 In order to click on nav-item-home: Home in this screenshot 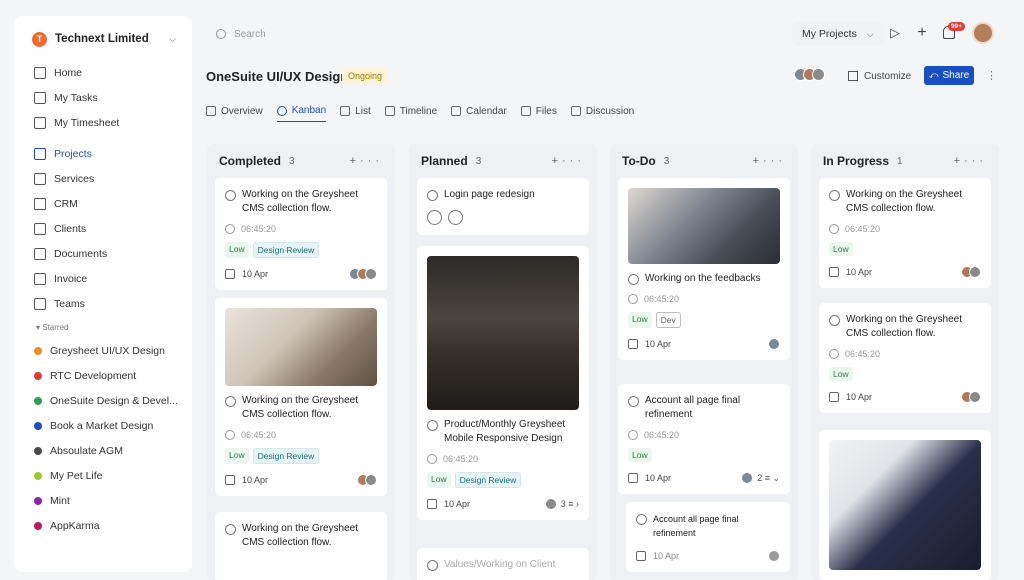, I will do `click(103, 72)`.